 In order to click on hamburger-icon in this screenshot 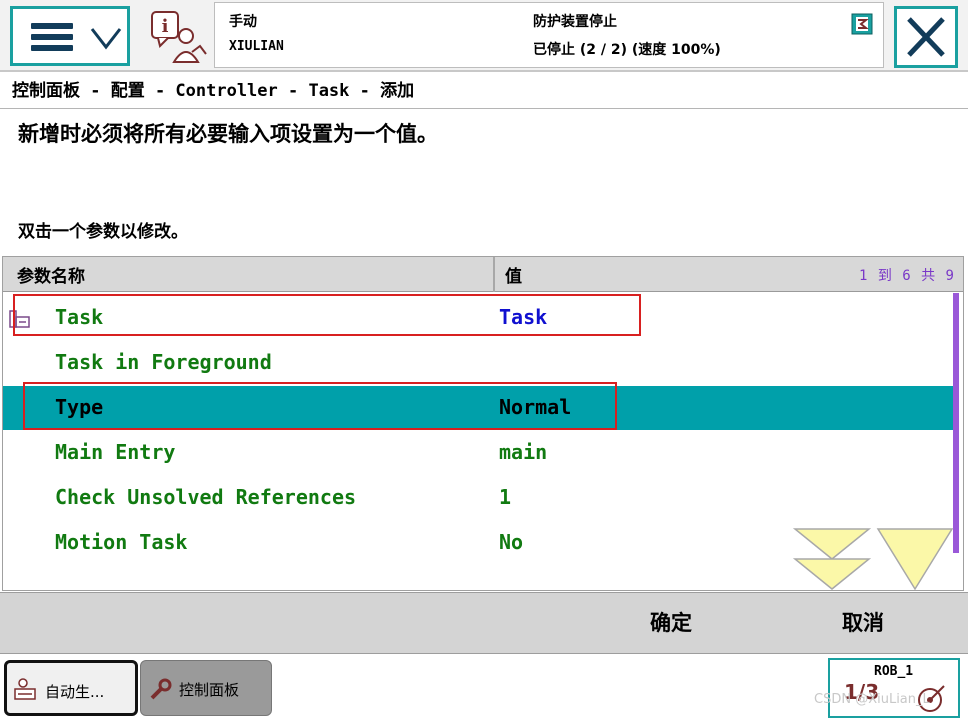, I will do `click(52, 37)`.